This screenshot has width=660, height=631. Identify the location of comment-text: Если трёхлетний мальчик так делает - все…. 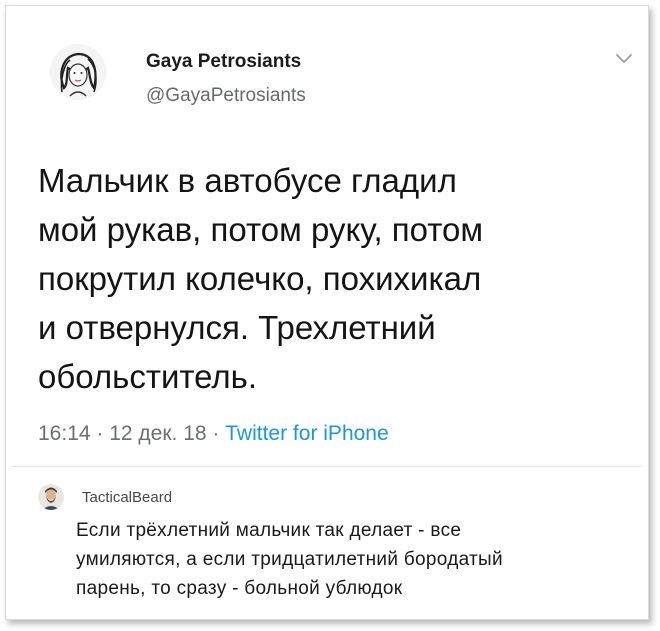
(289, 559).